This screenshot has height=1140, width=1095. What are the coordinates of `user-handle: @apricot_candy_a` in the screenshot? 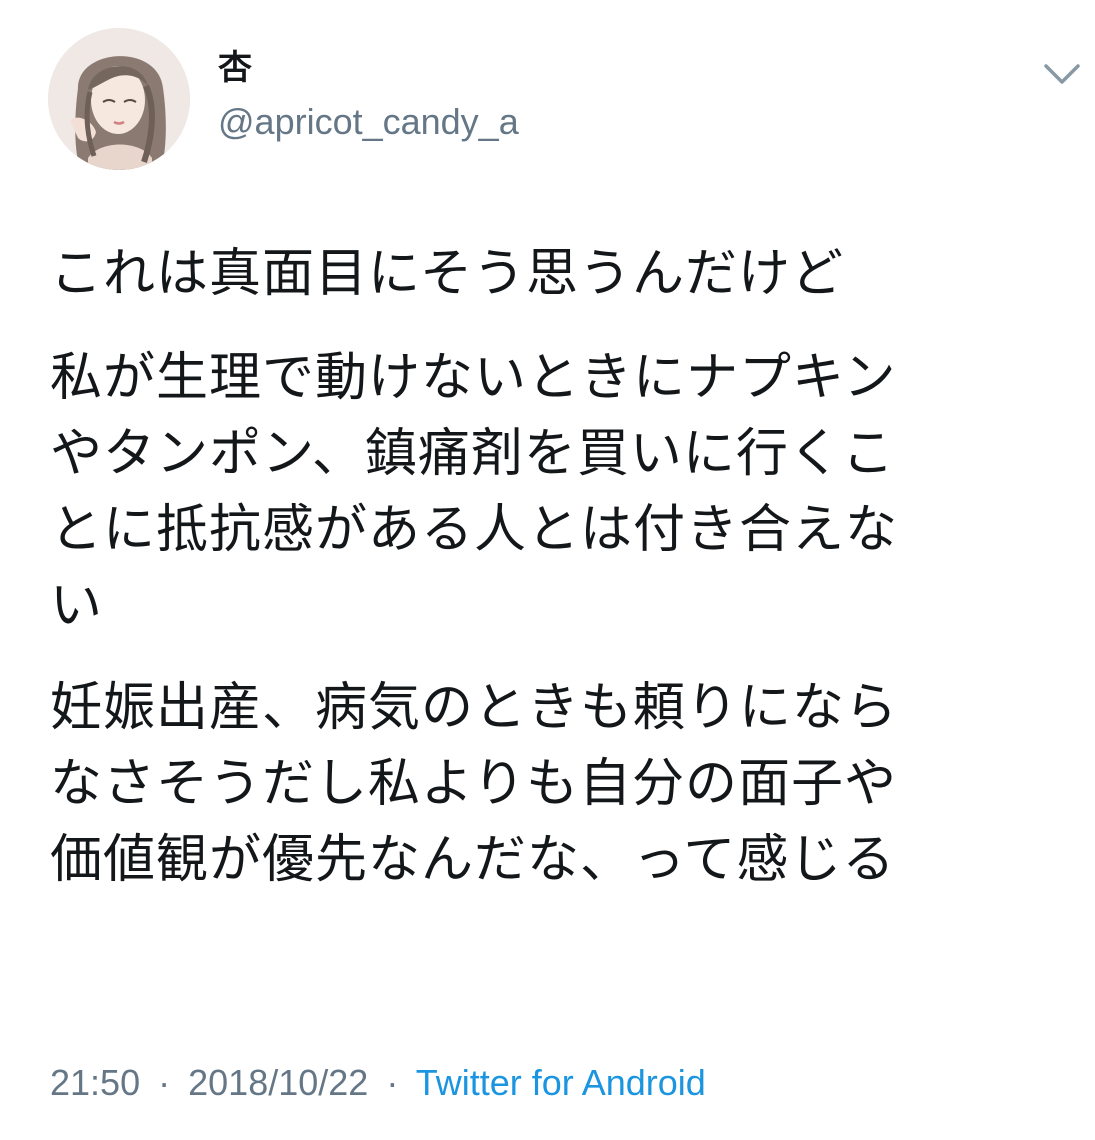 It's located at (368, 122).